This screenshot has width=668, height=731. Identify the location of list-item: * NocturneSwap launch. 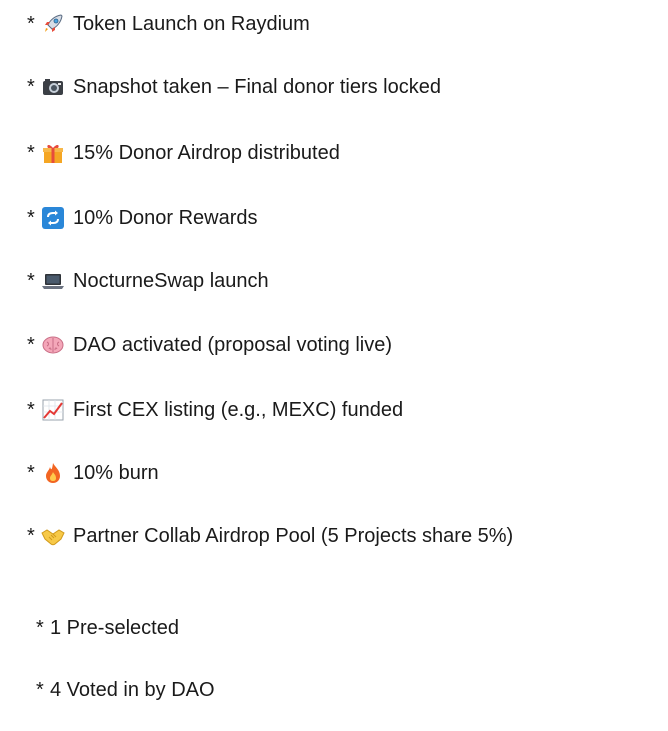
(148, 281).